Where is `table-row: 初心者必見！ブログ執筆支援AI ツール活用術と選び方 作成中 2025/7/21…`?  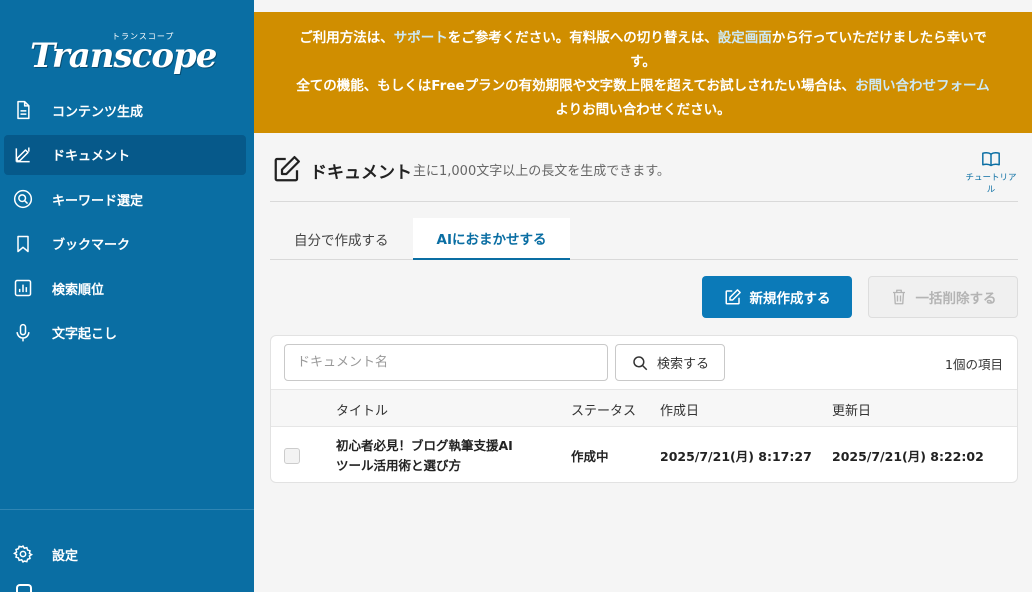 table-row: 初心者必見！ブログ執筆支援AI ツール活用術と選び方 作成中 2025/7/21… is located at coordinates (644, 454).